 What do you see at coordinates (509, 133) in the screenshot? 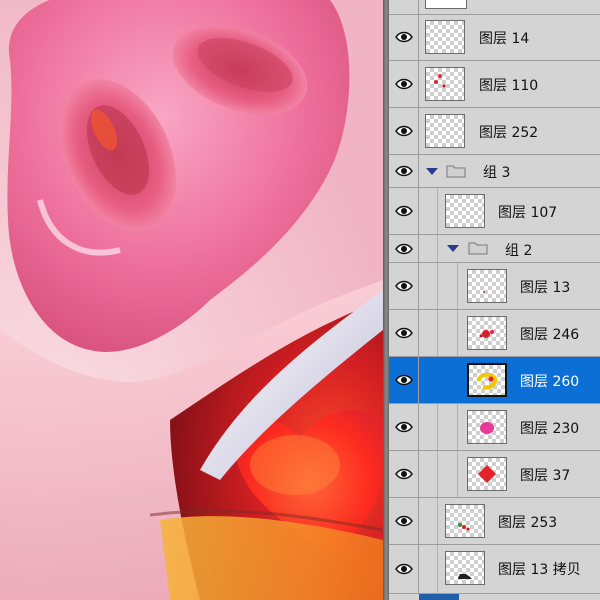
I see `layer-name: 图层 252` at bounding box center [509, 133].